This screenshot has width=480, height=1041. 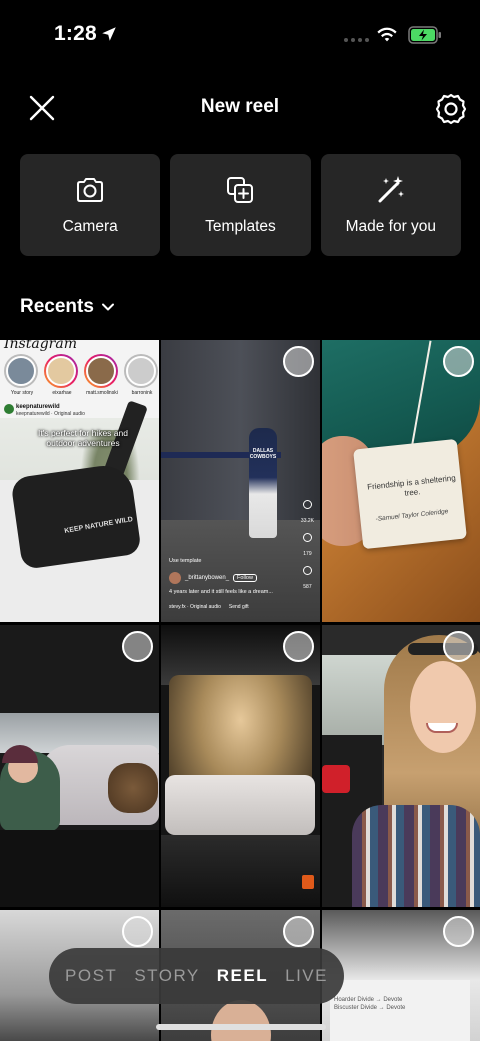 I want to click on audio-label: stevy.fx · Original audio, so click(x=195, y=607).